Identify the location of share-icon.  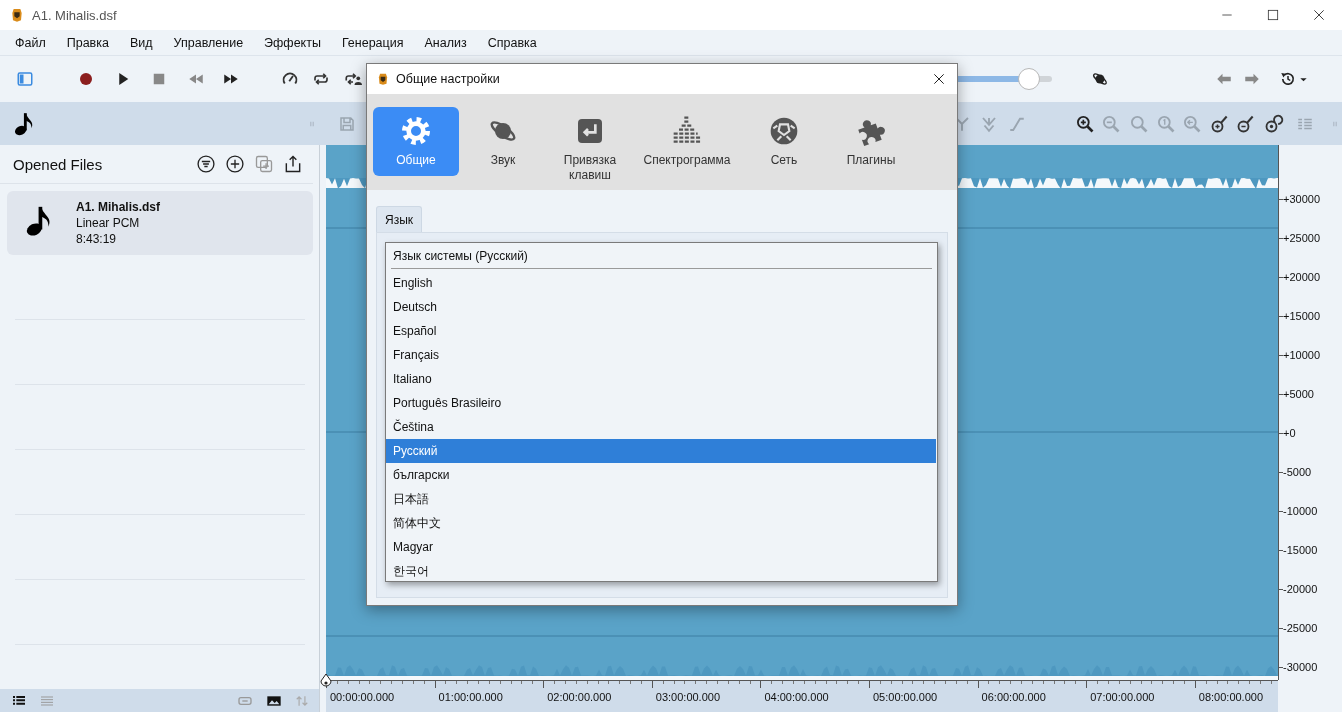
(293, 164).